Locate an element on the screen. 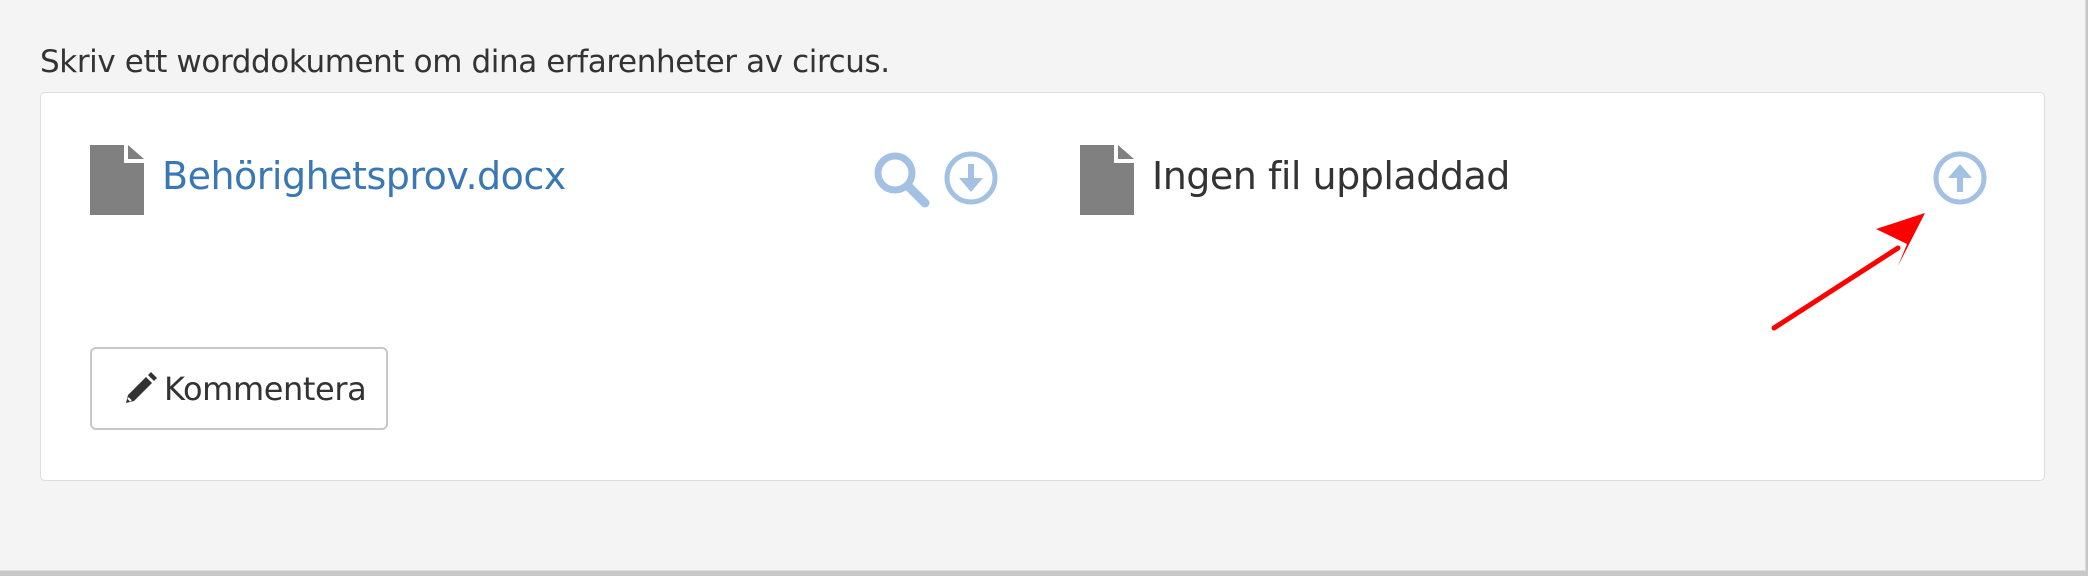 The image size is (2088, 576). comment-button: Kommentera is located at coordinates (239, 388).